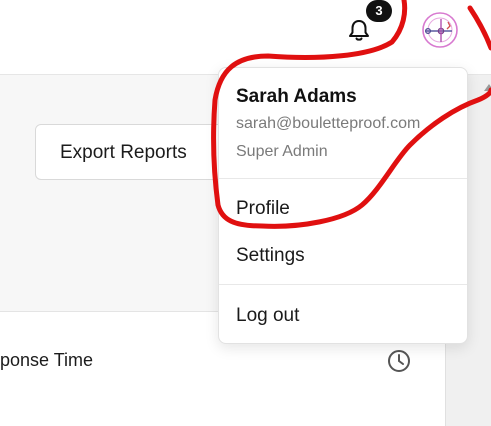  I want to click on menu-item-settings: Settings, so click(343, 256).